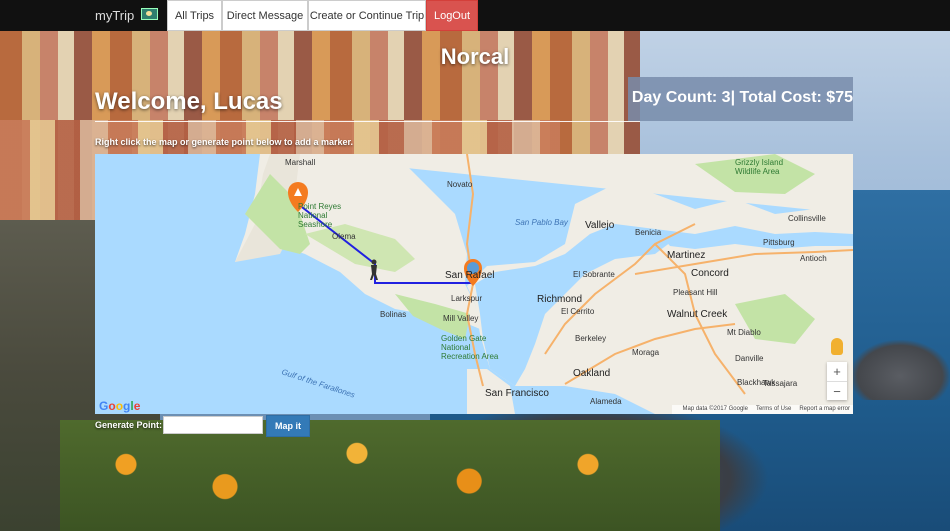 The image size is (950, 531). What do you see at coordinates (213, 425) in the screenshot?
I see `generate-point-input` at bounding box center [213, 425].